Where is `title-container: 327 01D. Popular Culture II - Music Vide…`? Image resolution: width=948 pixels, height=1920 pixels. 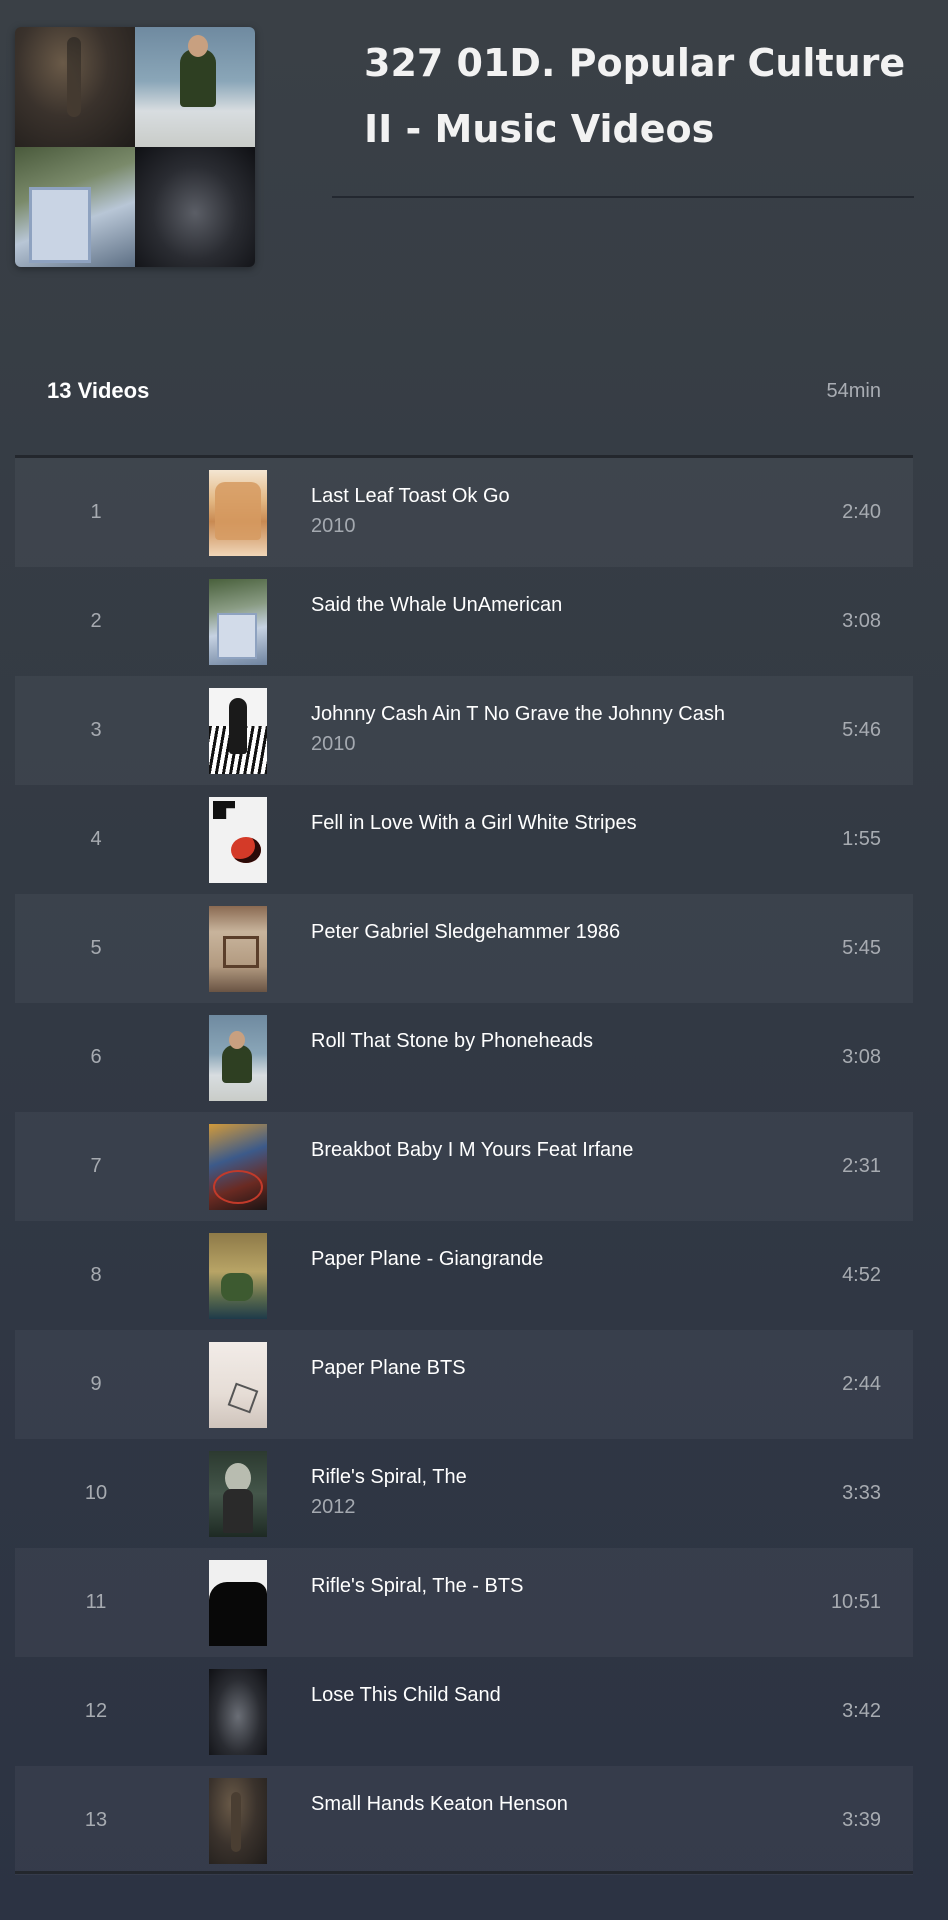 title-container: 327 01D. Popular Culture II - Music Vide… is located at coordinates (622, 96).